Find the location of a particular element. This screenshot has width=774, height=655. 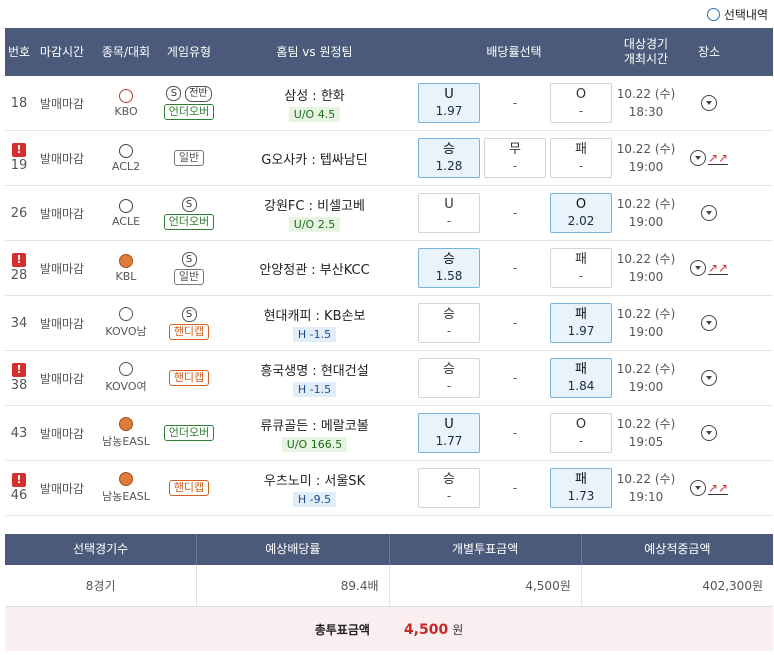

odds-selection: 승 - - 패 1.84 is located at coordinates (514, 378).